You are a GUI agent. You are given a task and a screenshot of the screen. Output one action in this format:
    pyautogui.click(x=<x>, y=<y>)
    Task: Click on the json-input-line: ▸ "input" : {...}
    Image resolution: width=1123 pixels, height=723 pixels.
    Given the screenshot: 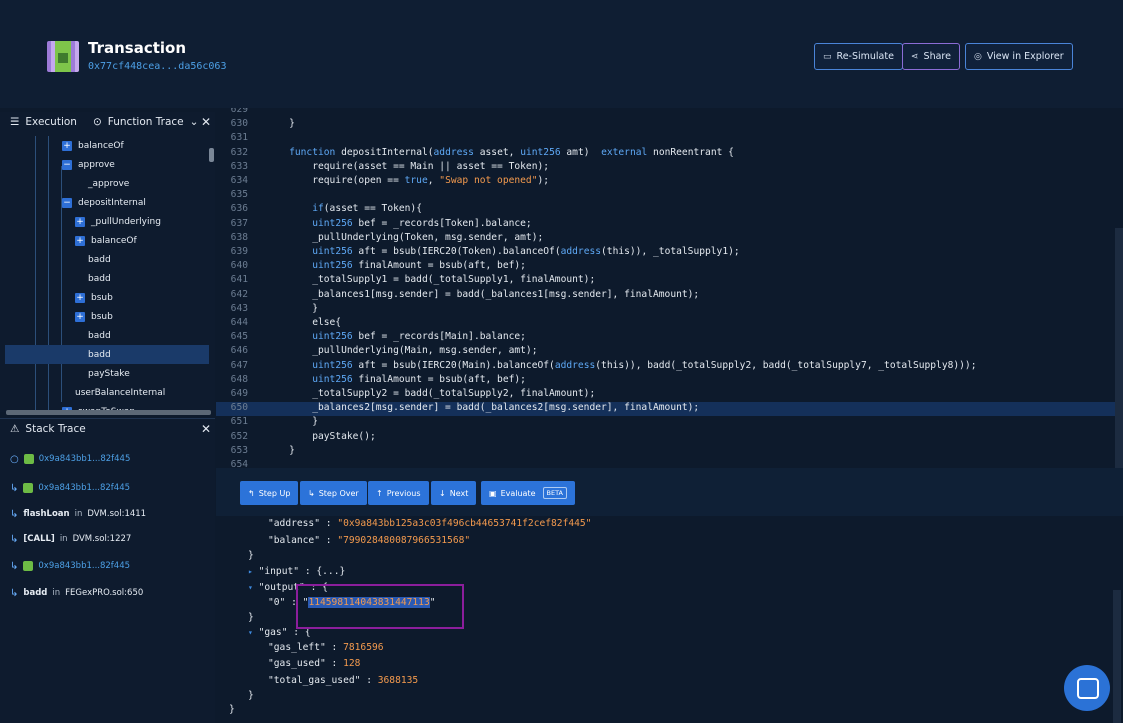 What is the action you would take?
    pyautogui.click(x=296, y=574)
    